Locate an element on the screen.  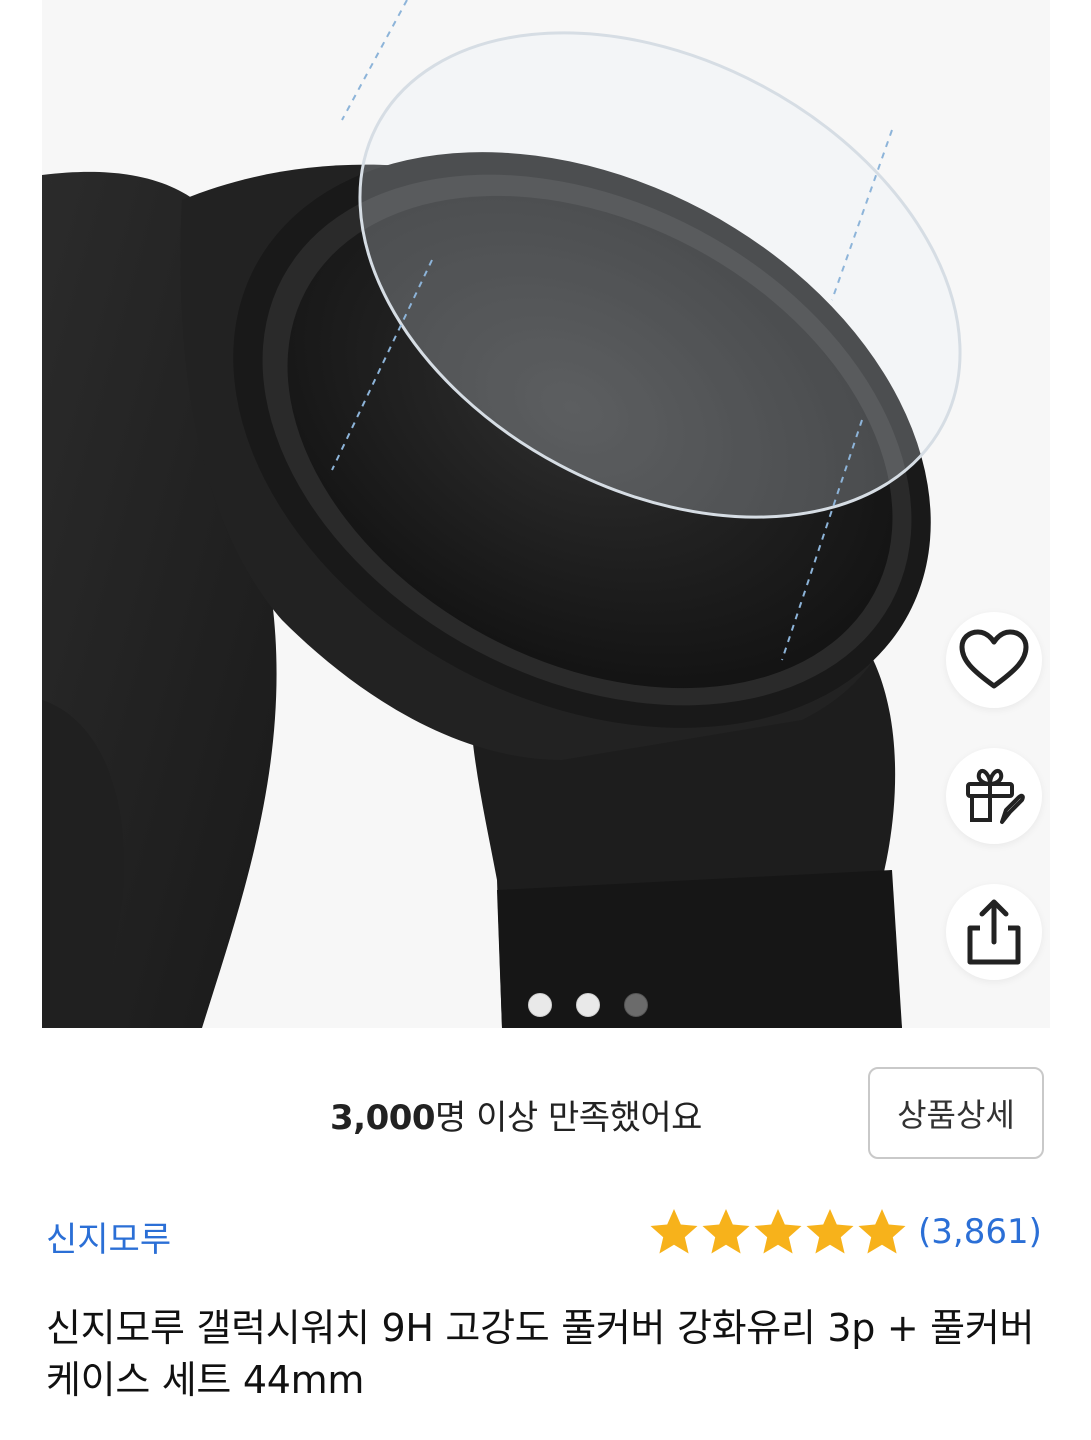
wishlist-button is located at coordinates (994, 660).